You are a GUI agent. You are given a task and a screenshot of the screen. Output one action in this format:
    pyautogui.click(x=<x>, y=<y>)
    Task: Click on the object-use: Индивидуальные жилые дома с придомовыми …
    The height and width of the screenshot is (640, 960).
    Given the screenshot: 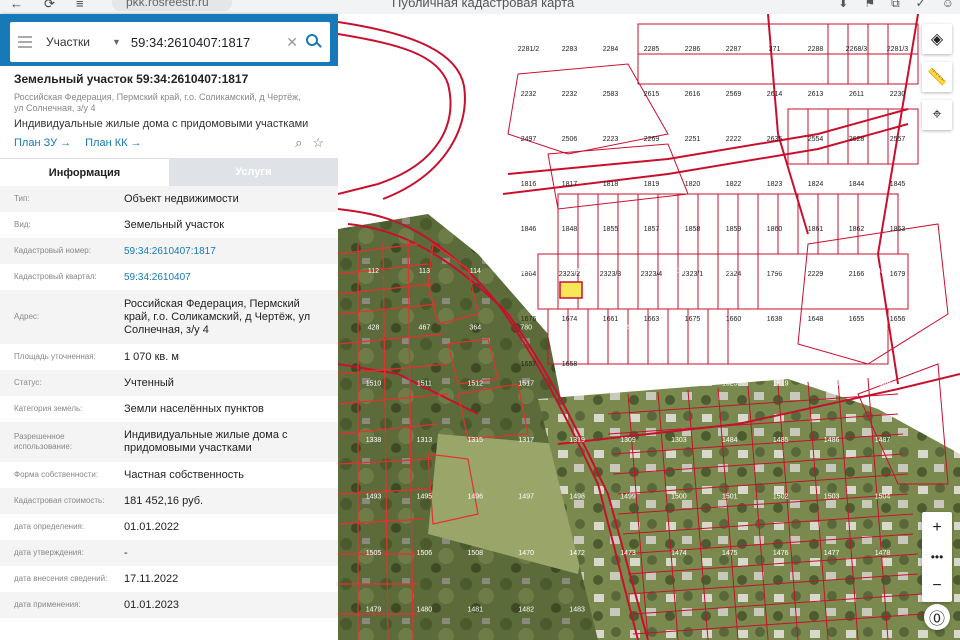 What is the action you would take?
    pyautogui.click(x=161, y=124)
    